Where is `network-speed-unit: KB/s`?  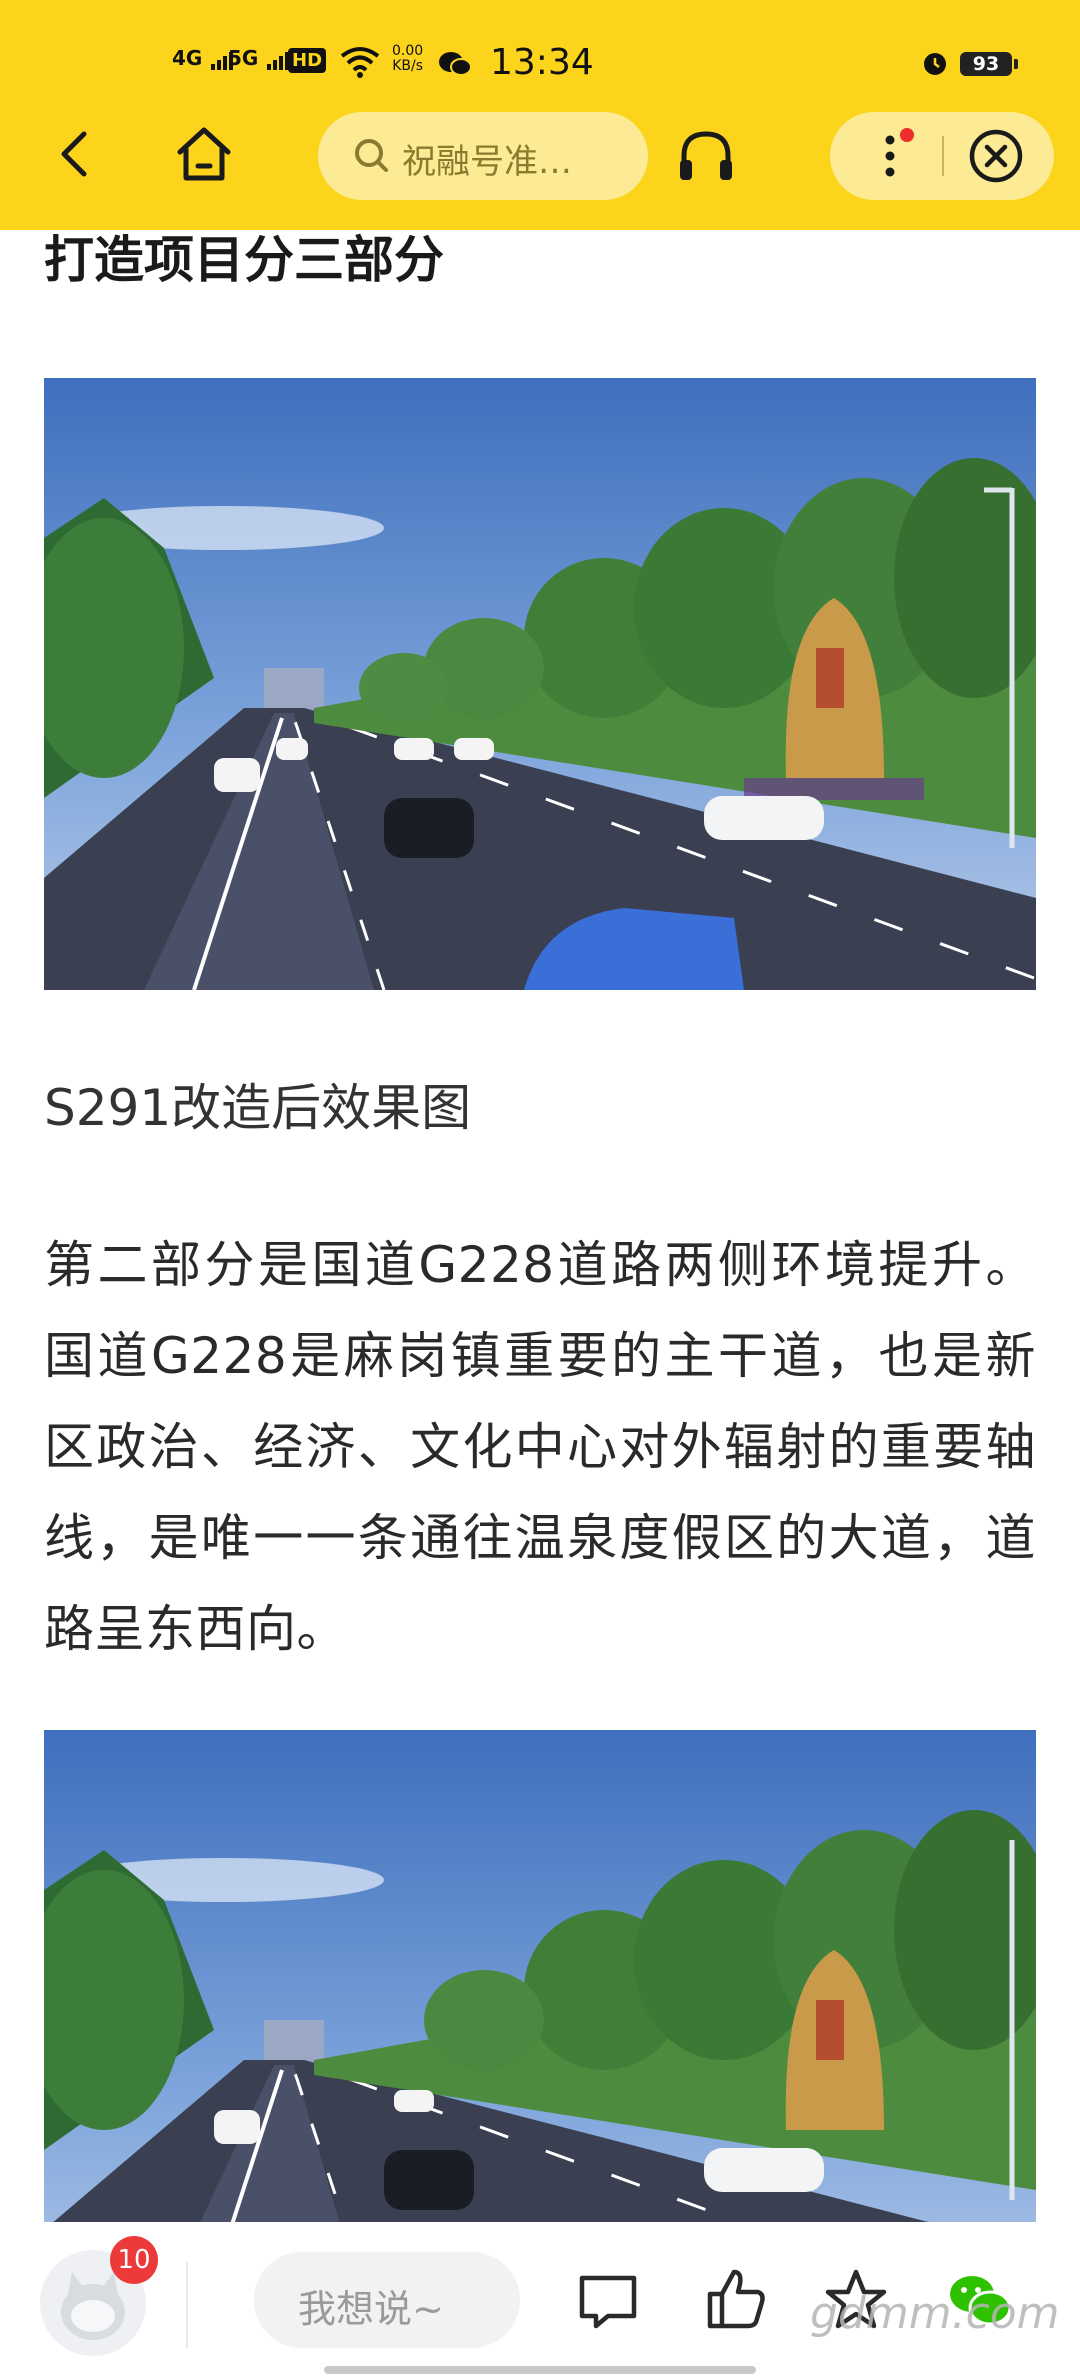
network-speed-unit: KB/s is located at coordinates (407, 66).